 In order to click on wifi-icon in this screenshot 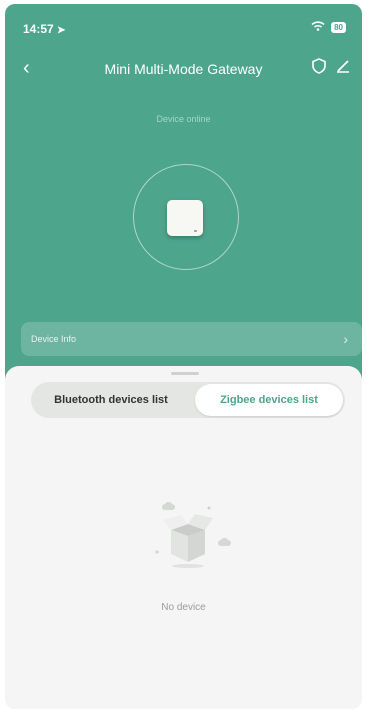, I will do `click(318, 27)`.